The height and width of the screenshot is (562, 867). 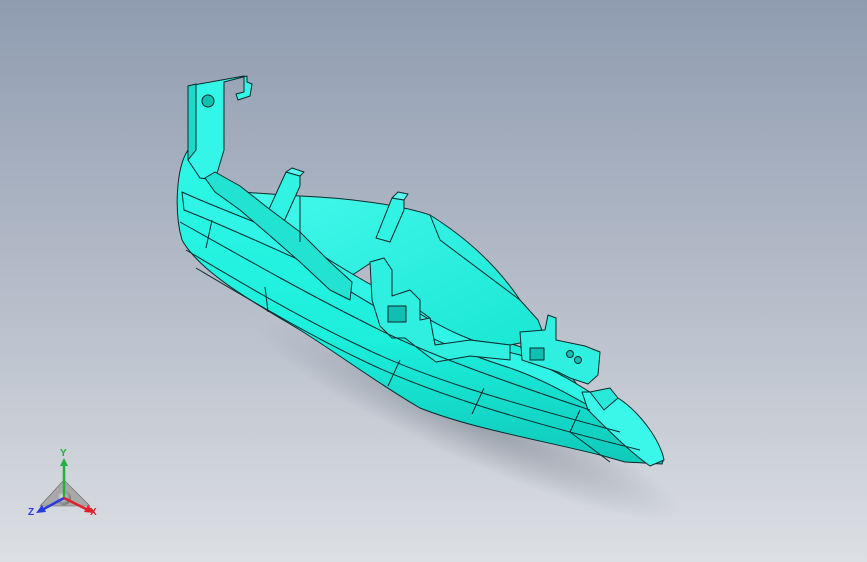 What do you see at coordinates (397, 314) in the screenshot?
I see `bracket-window` at bounding box center [397, 314].